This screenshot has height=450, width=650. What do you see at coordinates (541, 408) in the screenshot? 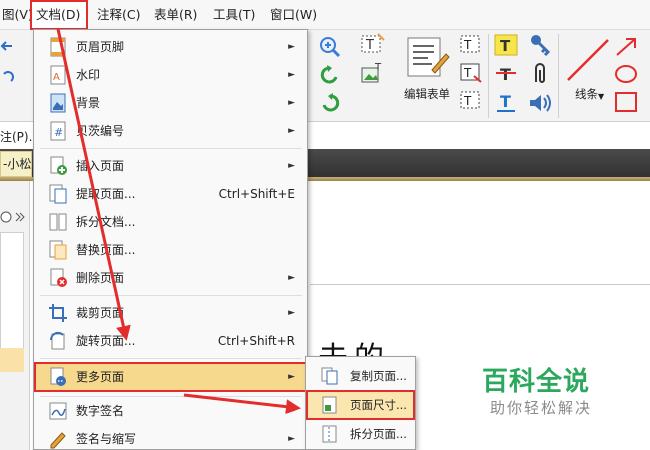
I see `watermark-subtitle: 助你轻松解决` at bounding box center [541, 408].